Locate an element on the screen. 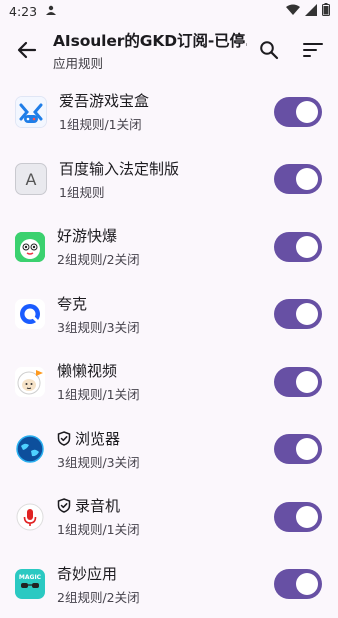  app-row-lanlan-video: 懒懒视频 1组规则/1关闭 is located at coordinates (169, 382).